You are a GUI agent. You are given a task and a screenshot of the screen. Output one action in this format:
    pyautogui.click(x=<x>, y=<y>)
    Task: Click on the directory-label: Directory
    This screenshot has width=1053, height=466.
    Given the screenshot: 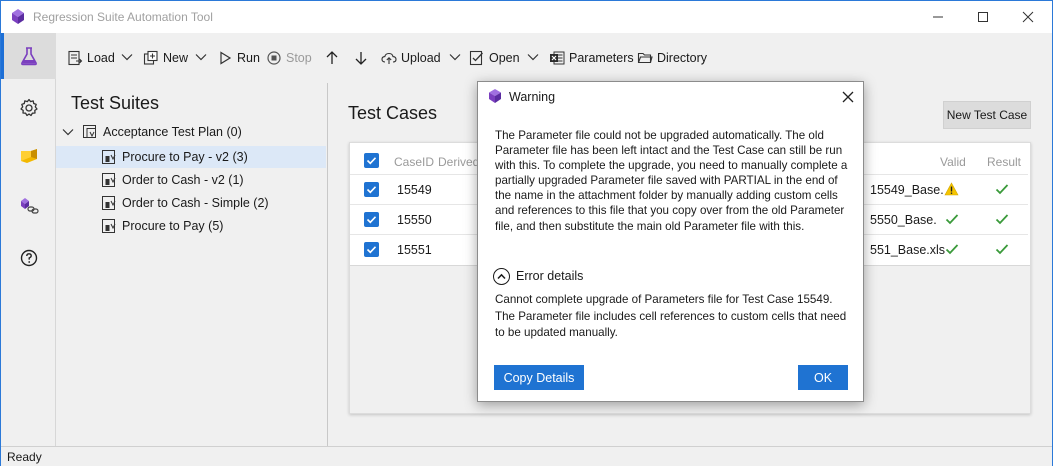 What is the action you would take?
    pyautogui.click(x=682, y=58)
    